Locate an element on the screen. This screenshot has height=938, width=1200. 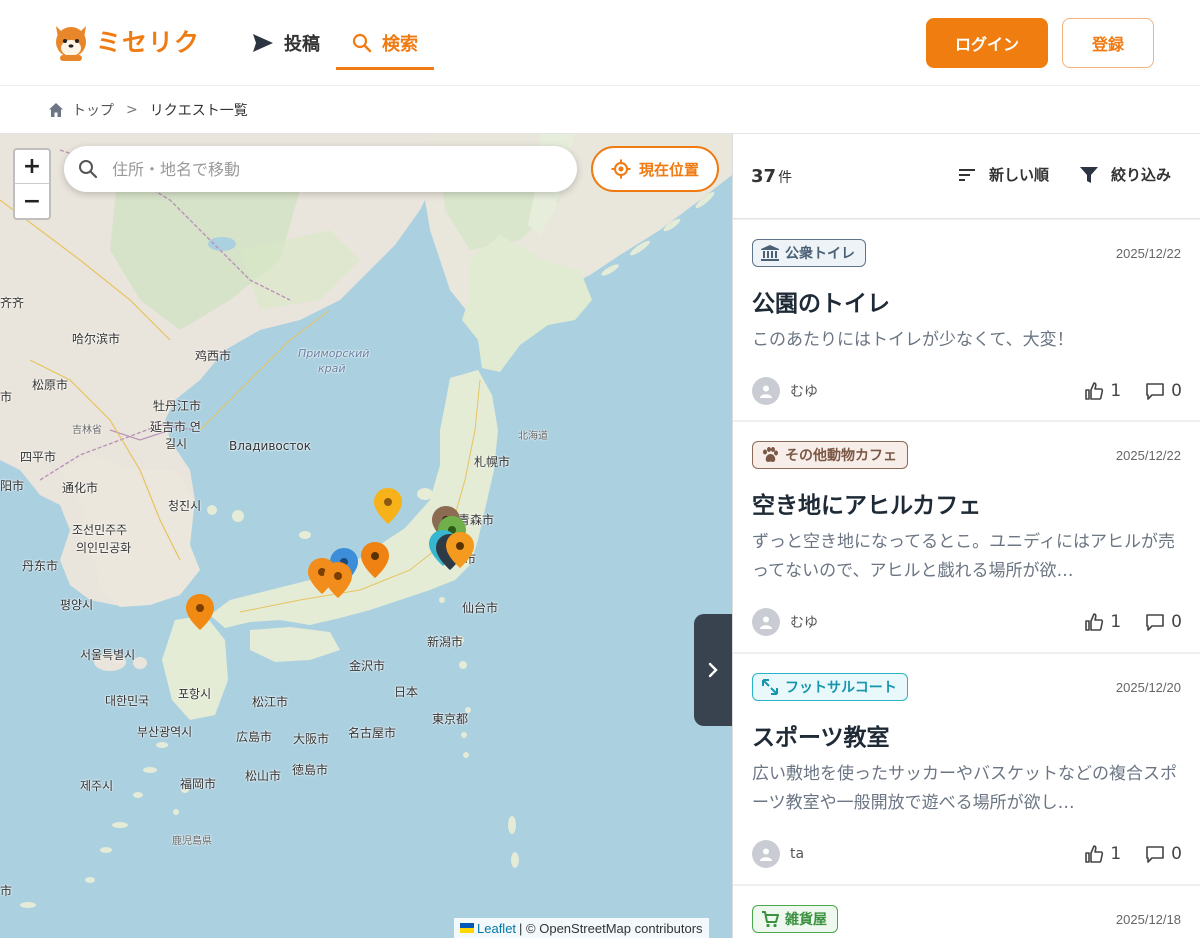
logo-text: ミセリク is located at coordinates (148, 42).